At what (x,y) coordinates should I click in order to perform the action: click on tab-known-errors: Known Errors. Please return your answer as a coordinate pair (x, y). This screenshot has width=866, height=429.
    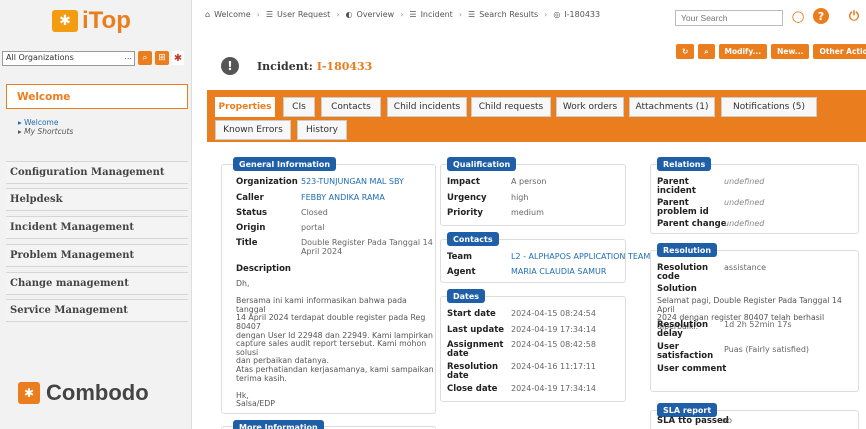
    Looking at the image, I should click on (253, 130).